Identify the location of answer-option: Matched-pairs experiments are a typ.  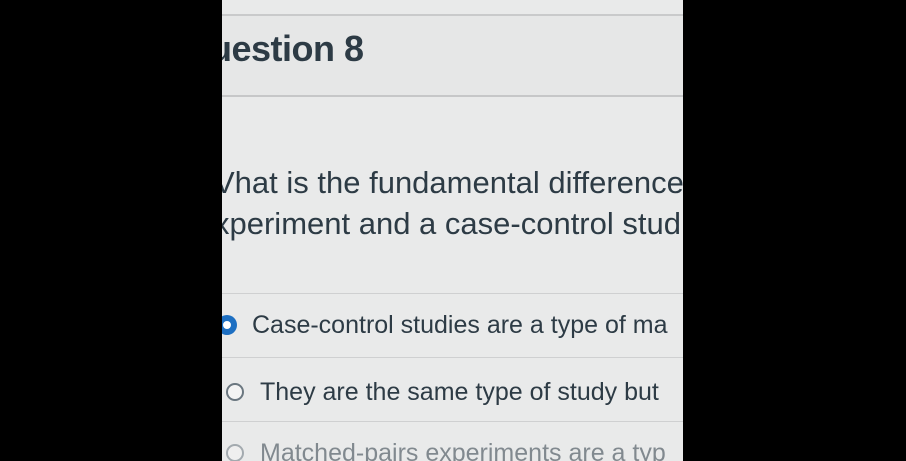
(454, 447).